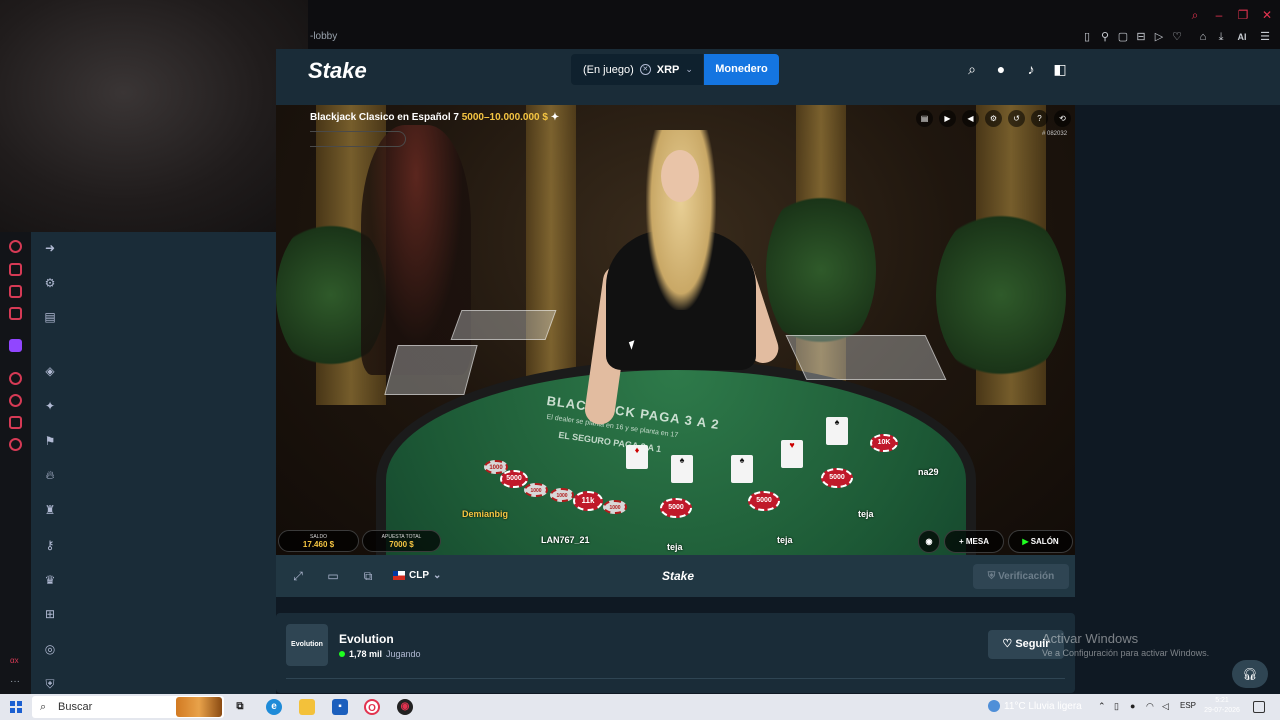  What do you see at coordinates (1040, 541) in the screenshot?
I see `lobby-button: ▶ SALÓN` at bounding box center [1040, 541].